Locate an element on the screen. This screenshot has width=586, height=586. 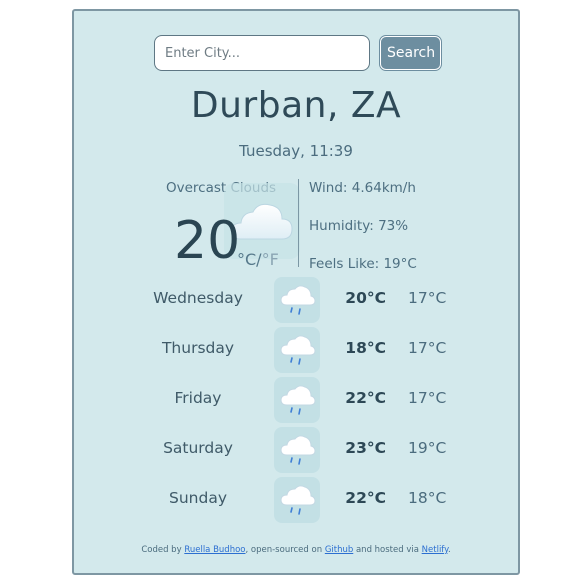
forecast-high: 20°C is located at coordinates (365, 298).